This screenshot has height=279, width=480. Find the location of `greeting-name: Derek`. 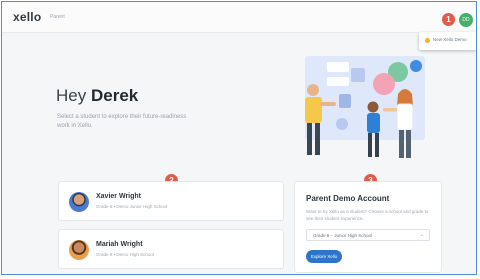

greeting-name: Derek is located at coordinates (114, 95).